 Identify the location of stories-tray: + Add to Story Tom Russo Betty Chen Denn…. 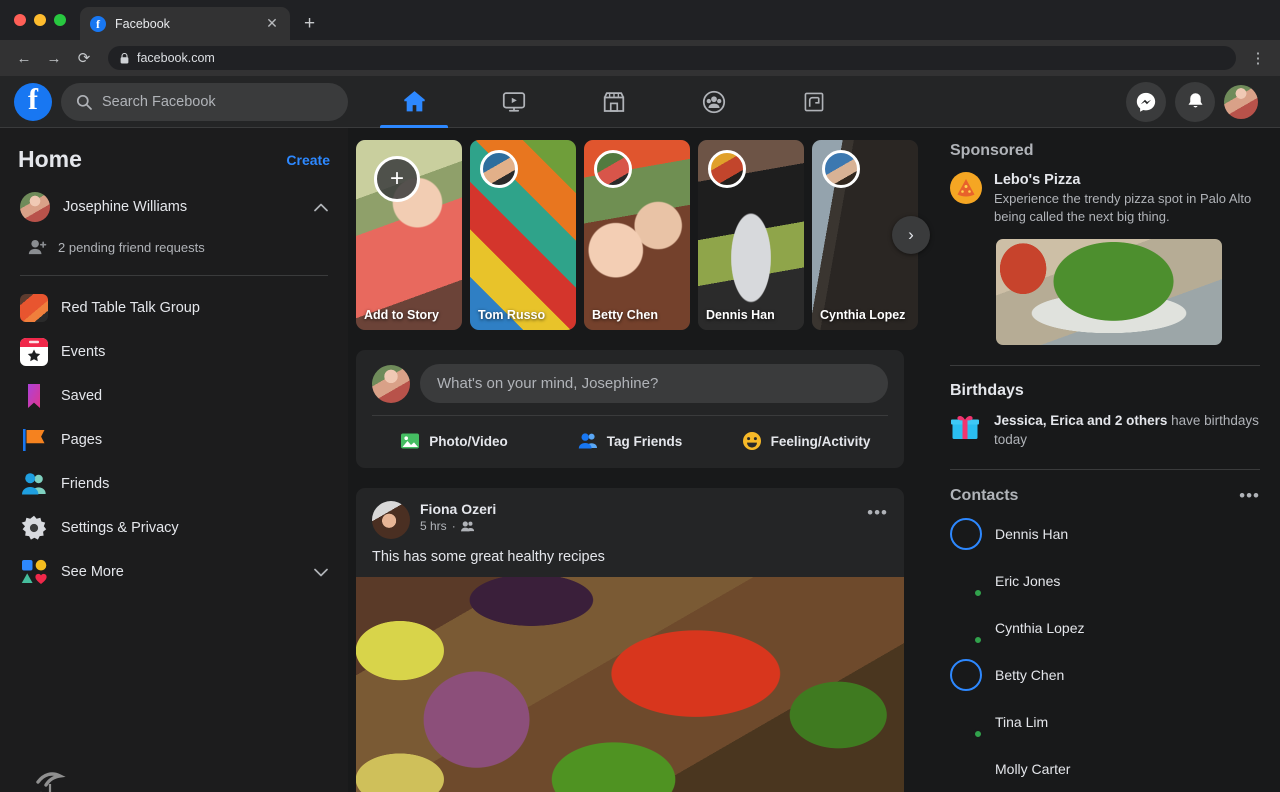
(643, 235).